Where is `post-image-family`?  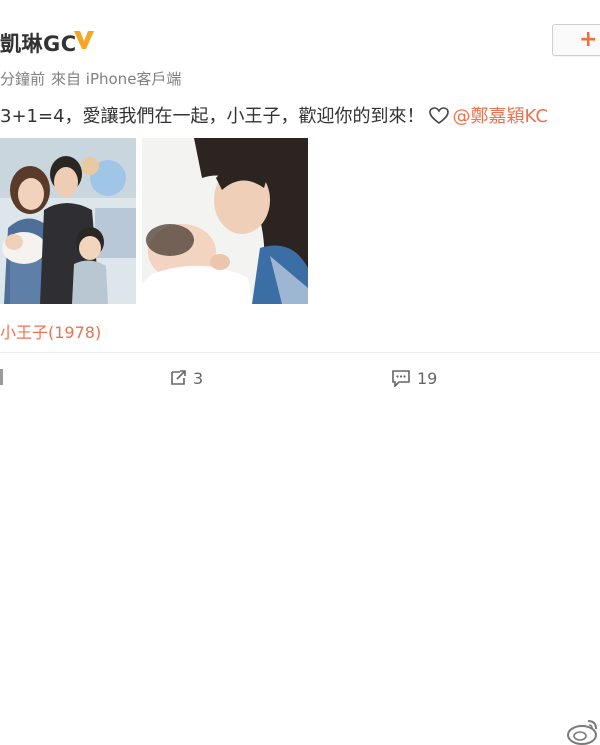 post-image-family is located at coordinates (68, 221).